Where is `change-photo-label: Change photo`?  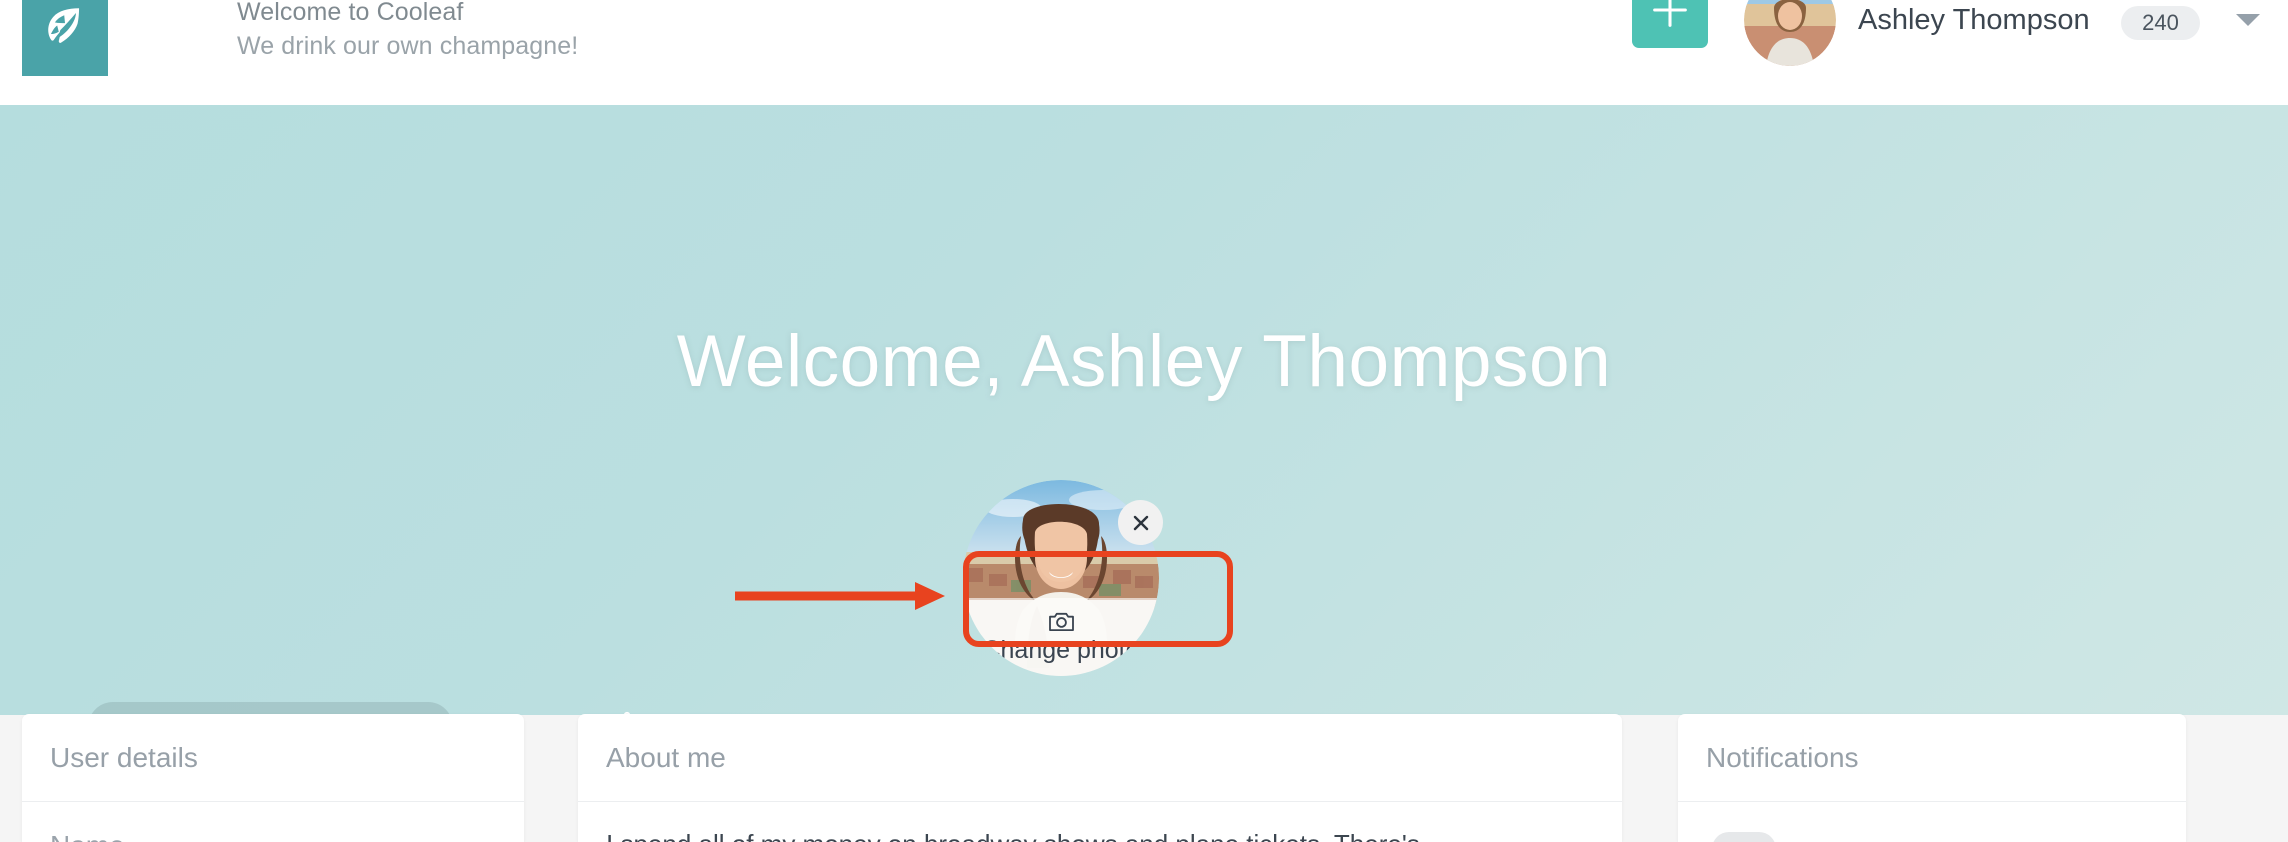 change-photo-label: Change photo is located at coordinates (1061, 649).